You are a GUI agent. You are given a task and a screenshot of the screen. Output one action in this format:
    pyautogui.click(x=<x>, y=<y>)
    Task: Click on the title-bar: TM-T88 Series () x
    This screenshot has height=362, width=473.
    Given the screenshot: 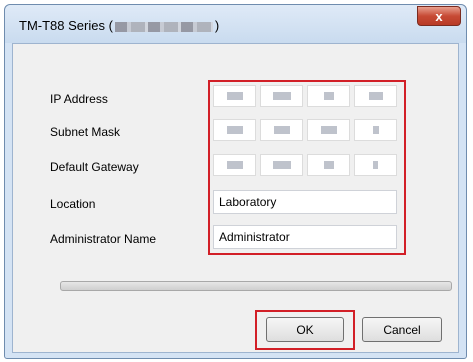 What is the action you would take?
    pyautogui.click(x=235, y=24)
    